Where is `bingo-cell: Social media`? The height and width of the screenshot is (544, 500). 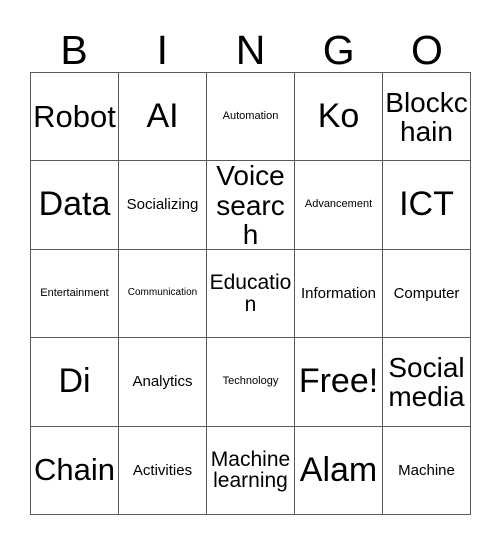 bingo-cell: Social media is located at coordinates (427, 382).